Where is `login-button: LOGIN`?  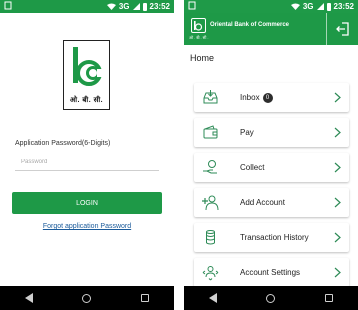
login-button: LOGIN is located at coordinates (87, 203).